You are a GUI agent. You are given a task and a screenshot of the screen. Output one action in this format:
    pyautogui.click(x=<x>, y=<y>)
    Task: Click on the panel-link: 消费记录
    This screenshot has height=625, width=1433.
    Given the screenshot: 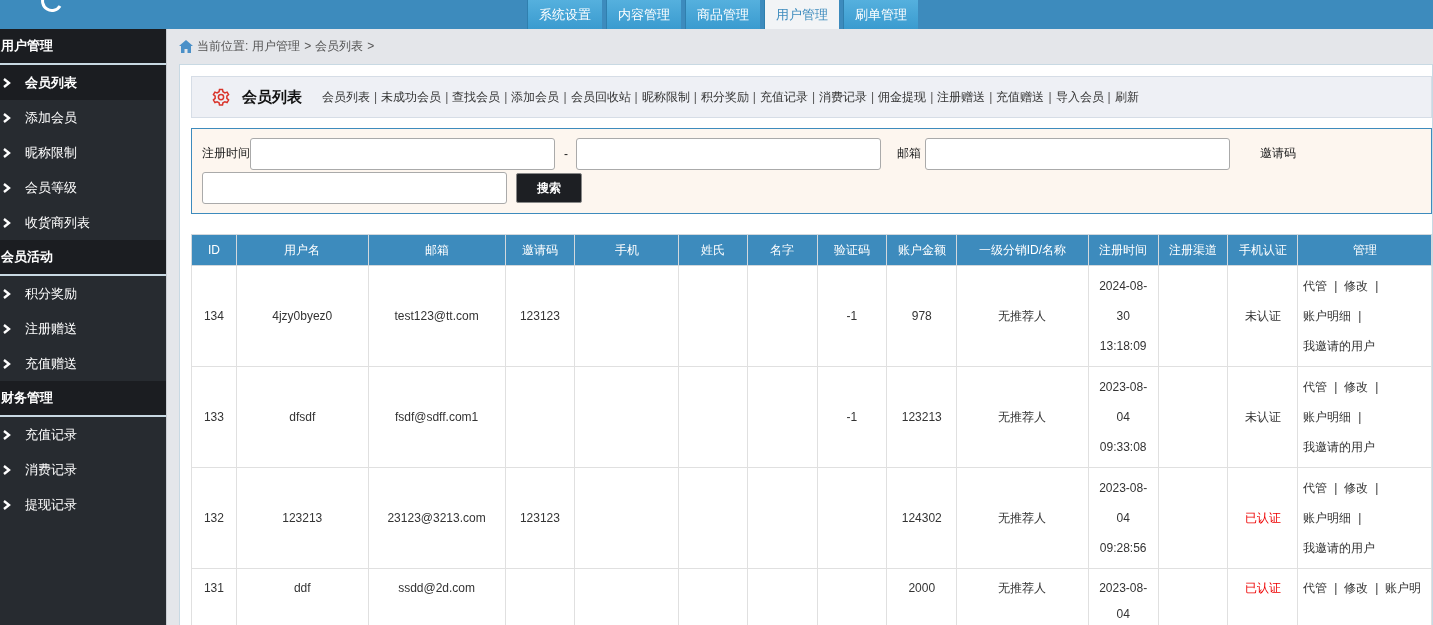 What is the action you would take?
    pyautogui.click(x=843, y=97)
    